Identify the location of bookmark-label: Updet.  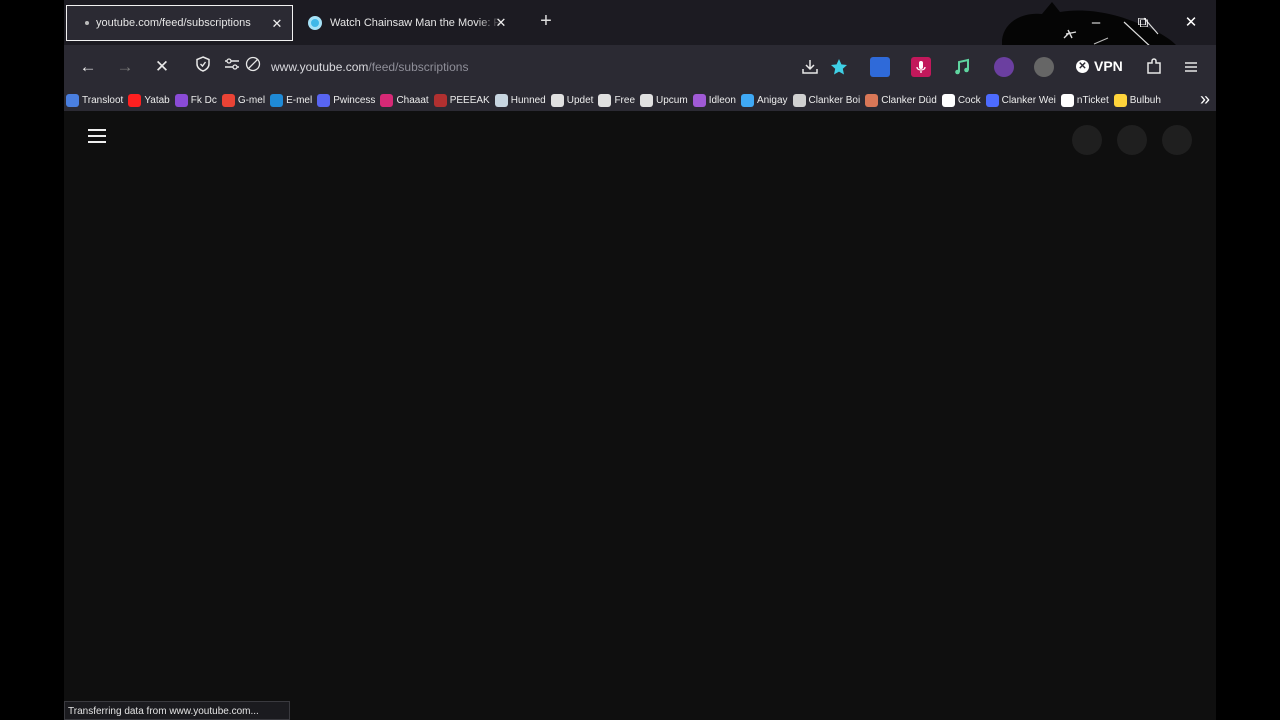
(580, 100).